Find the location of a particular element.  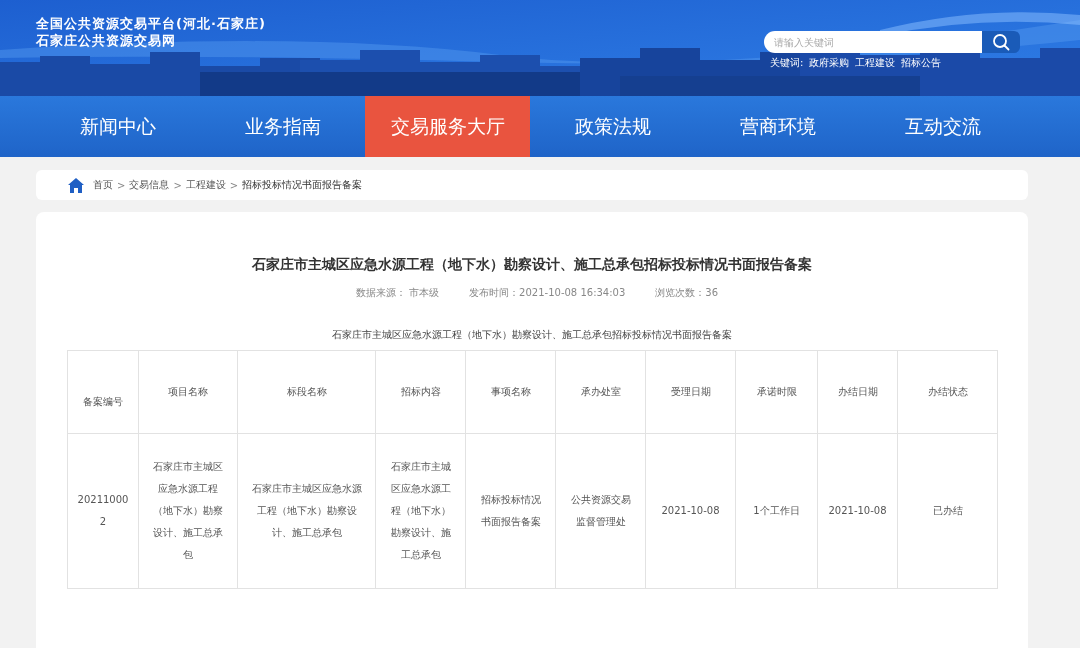

home-icon is located at coordinates (76, 185).